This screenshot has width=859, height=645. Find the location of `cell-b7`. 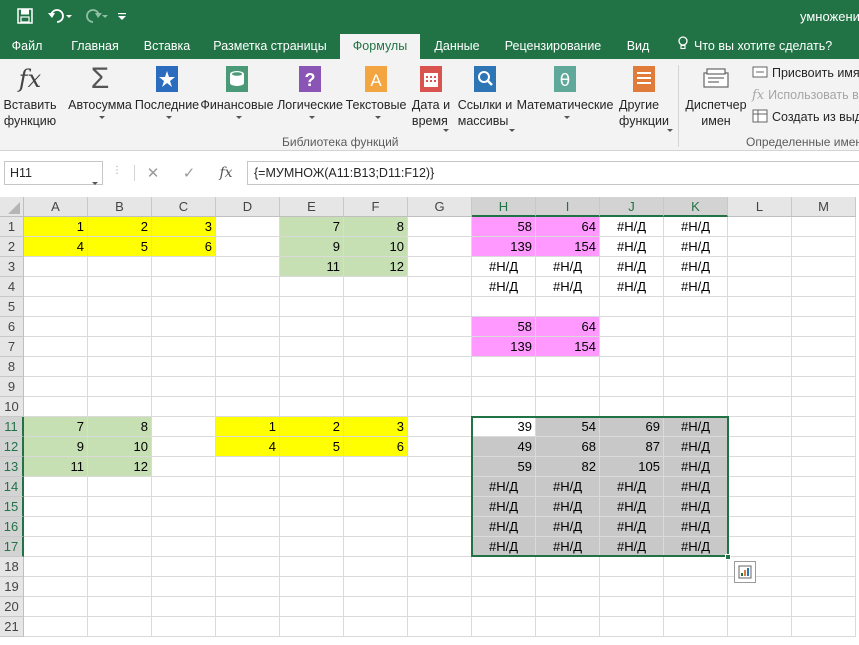

cell-b7 is located at coordinates (120, 347).